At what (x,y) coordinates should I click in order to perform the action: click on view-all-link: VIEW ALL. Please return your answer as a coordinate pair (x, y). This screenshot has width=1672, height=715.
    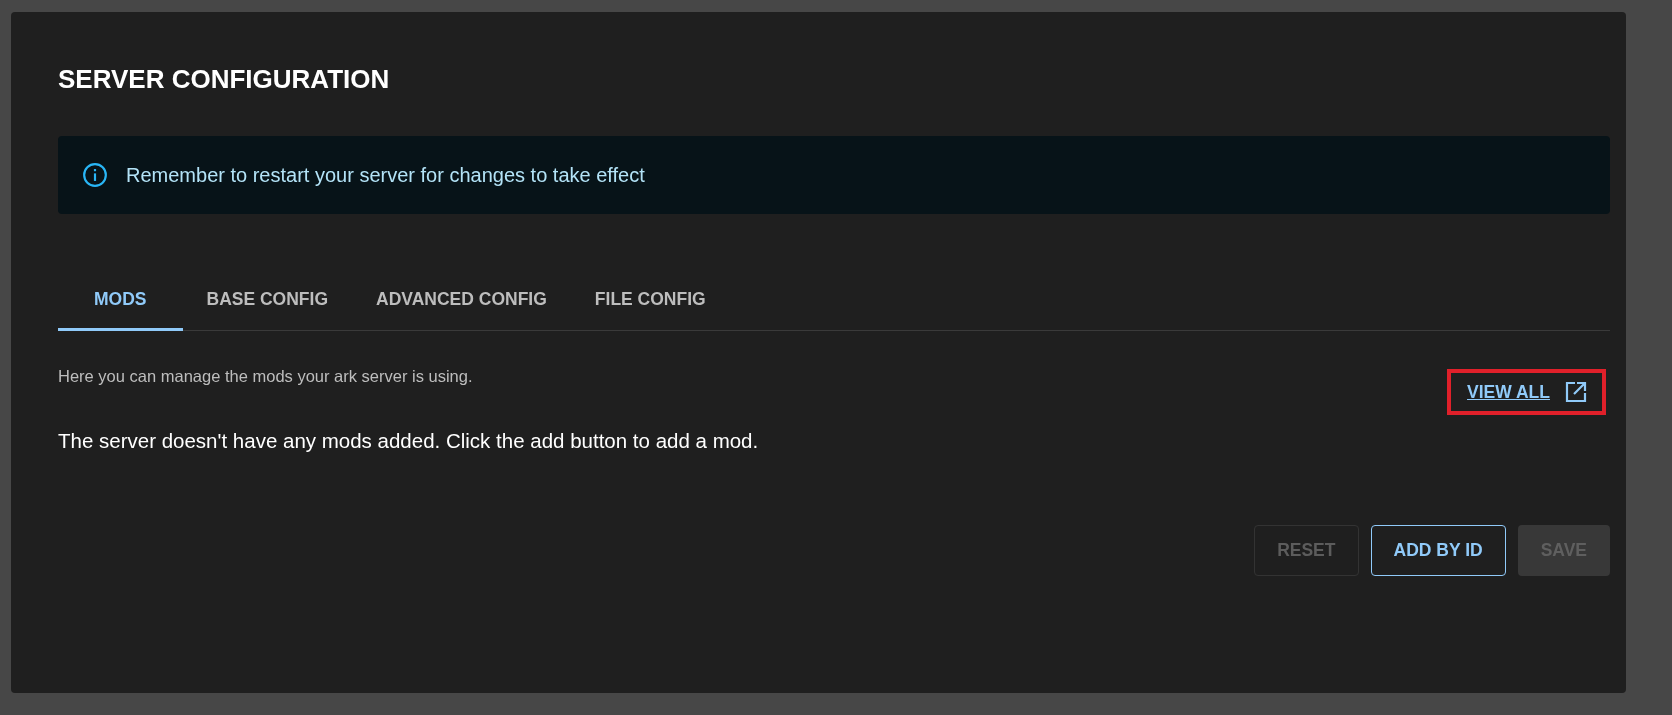
    Looking at the image, I should click on (1508, 392).